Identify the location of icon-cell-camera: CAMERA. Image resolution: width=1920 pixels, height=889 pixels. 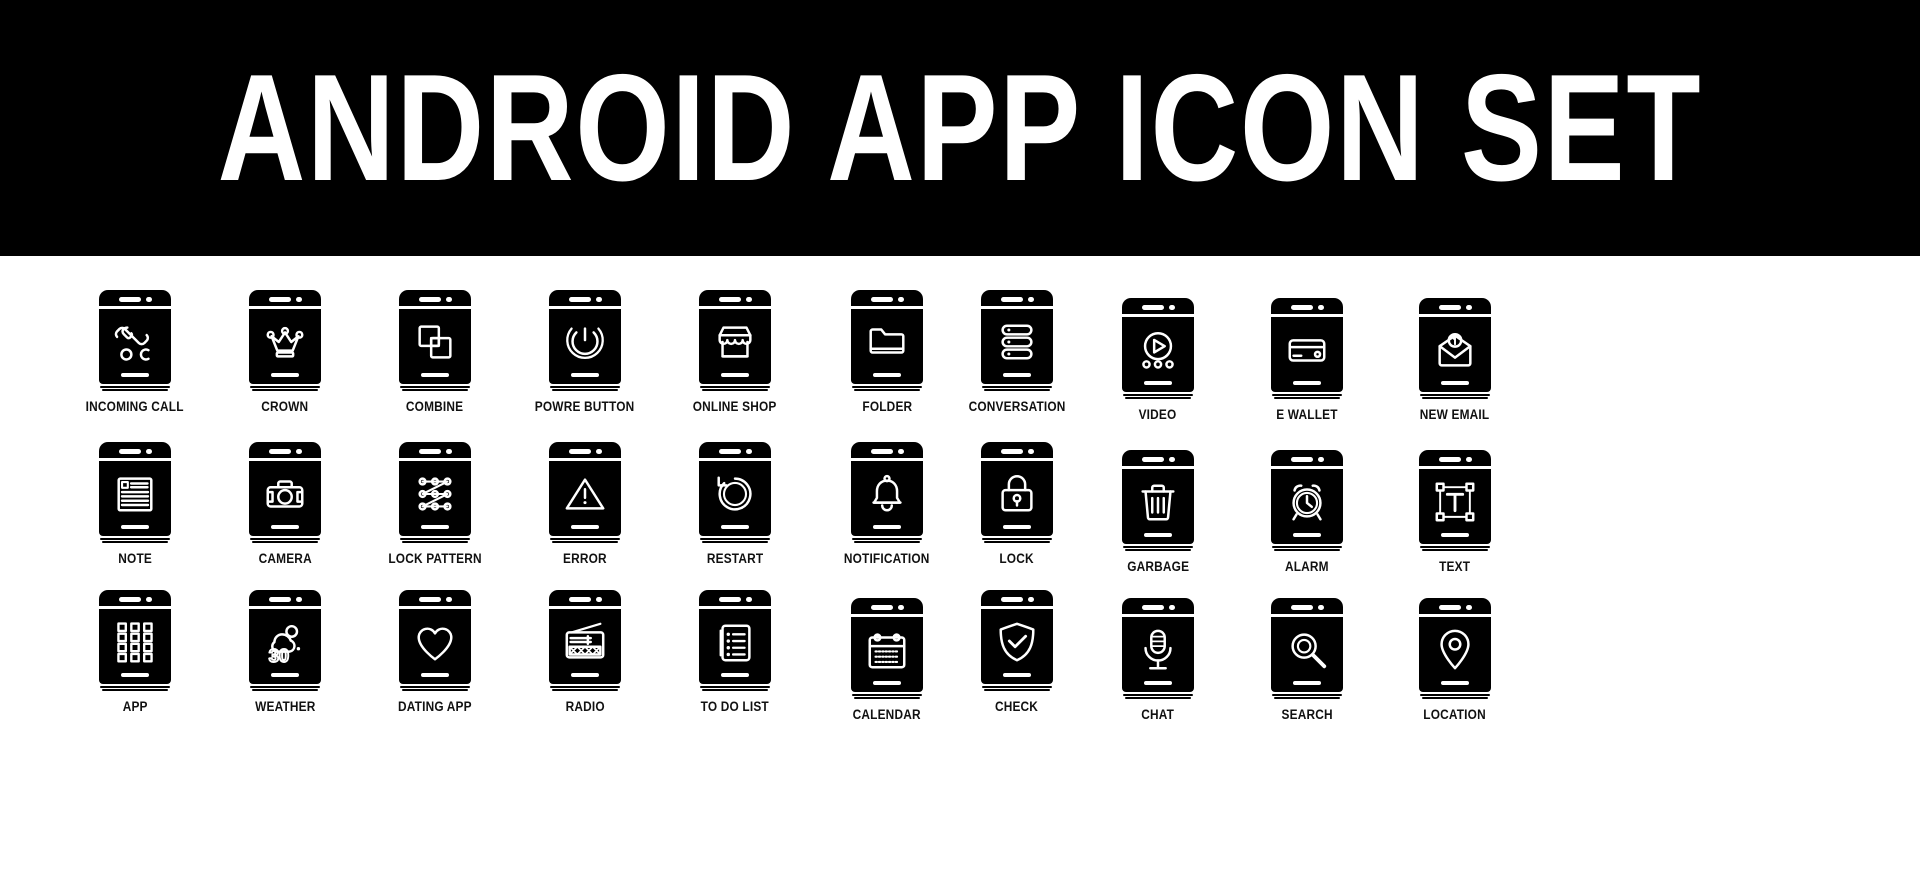
(285, 504).